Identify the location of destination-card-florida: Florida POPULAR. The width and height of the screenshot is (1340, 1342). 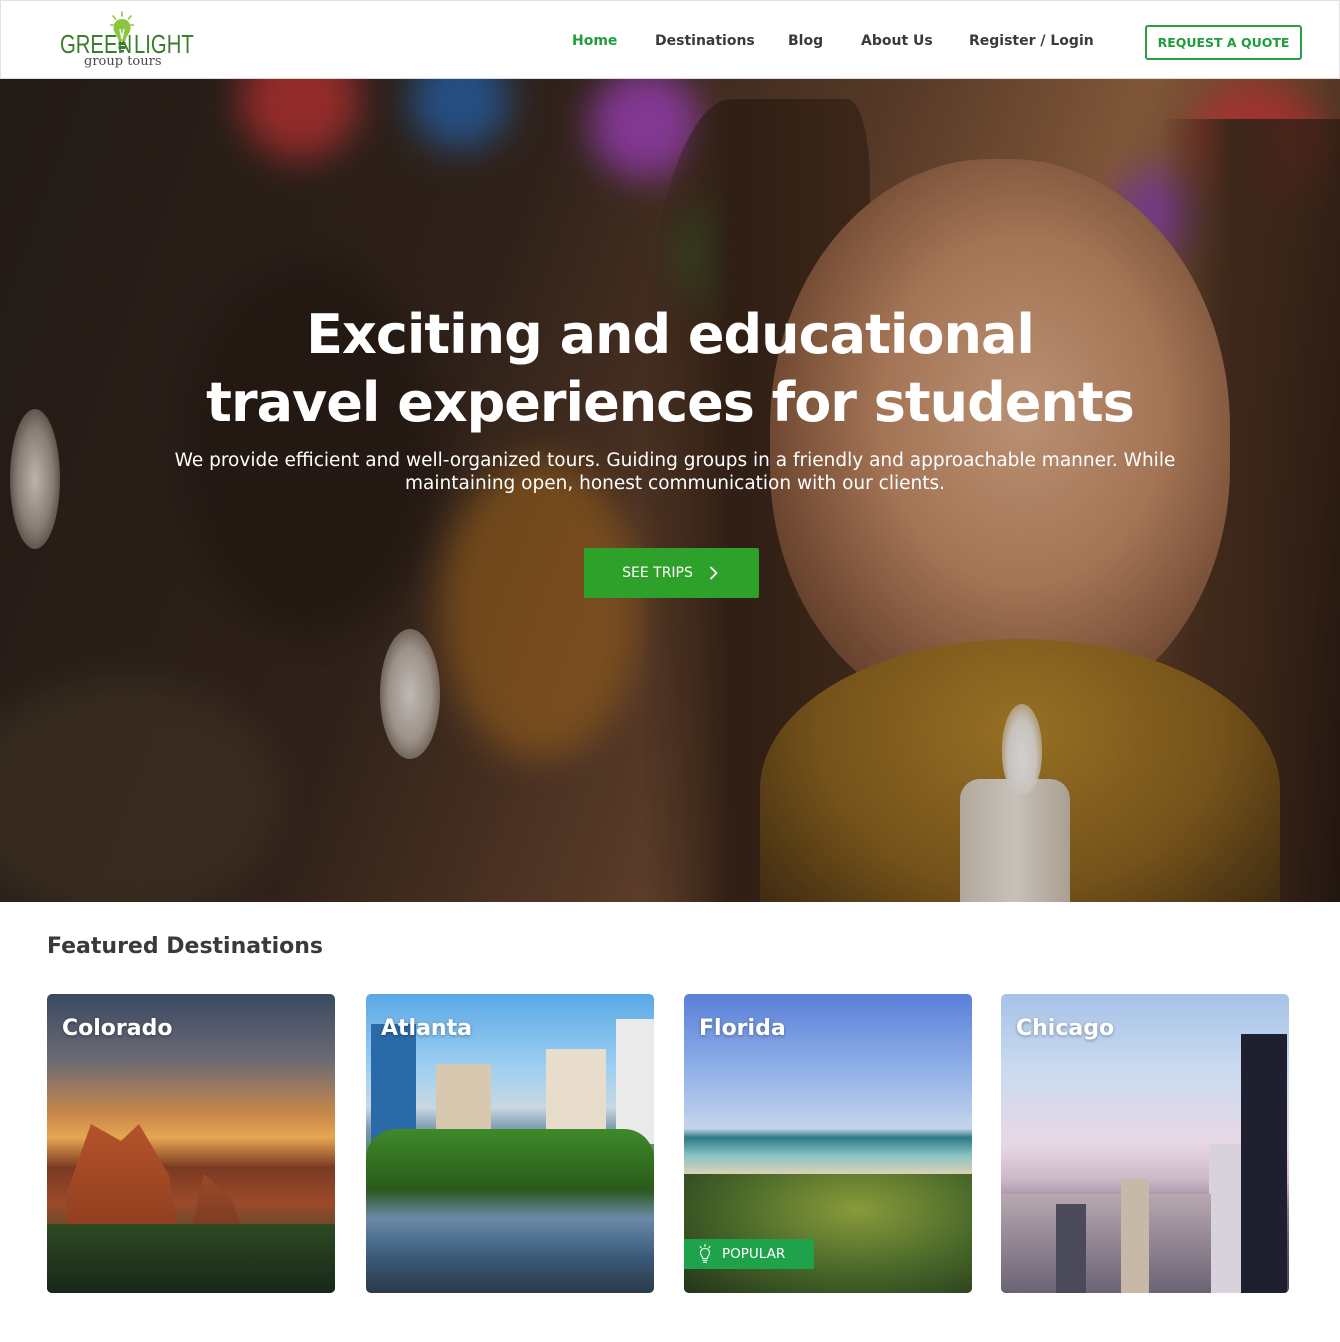
(828, 1143).